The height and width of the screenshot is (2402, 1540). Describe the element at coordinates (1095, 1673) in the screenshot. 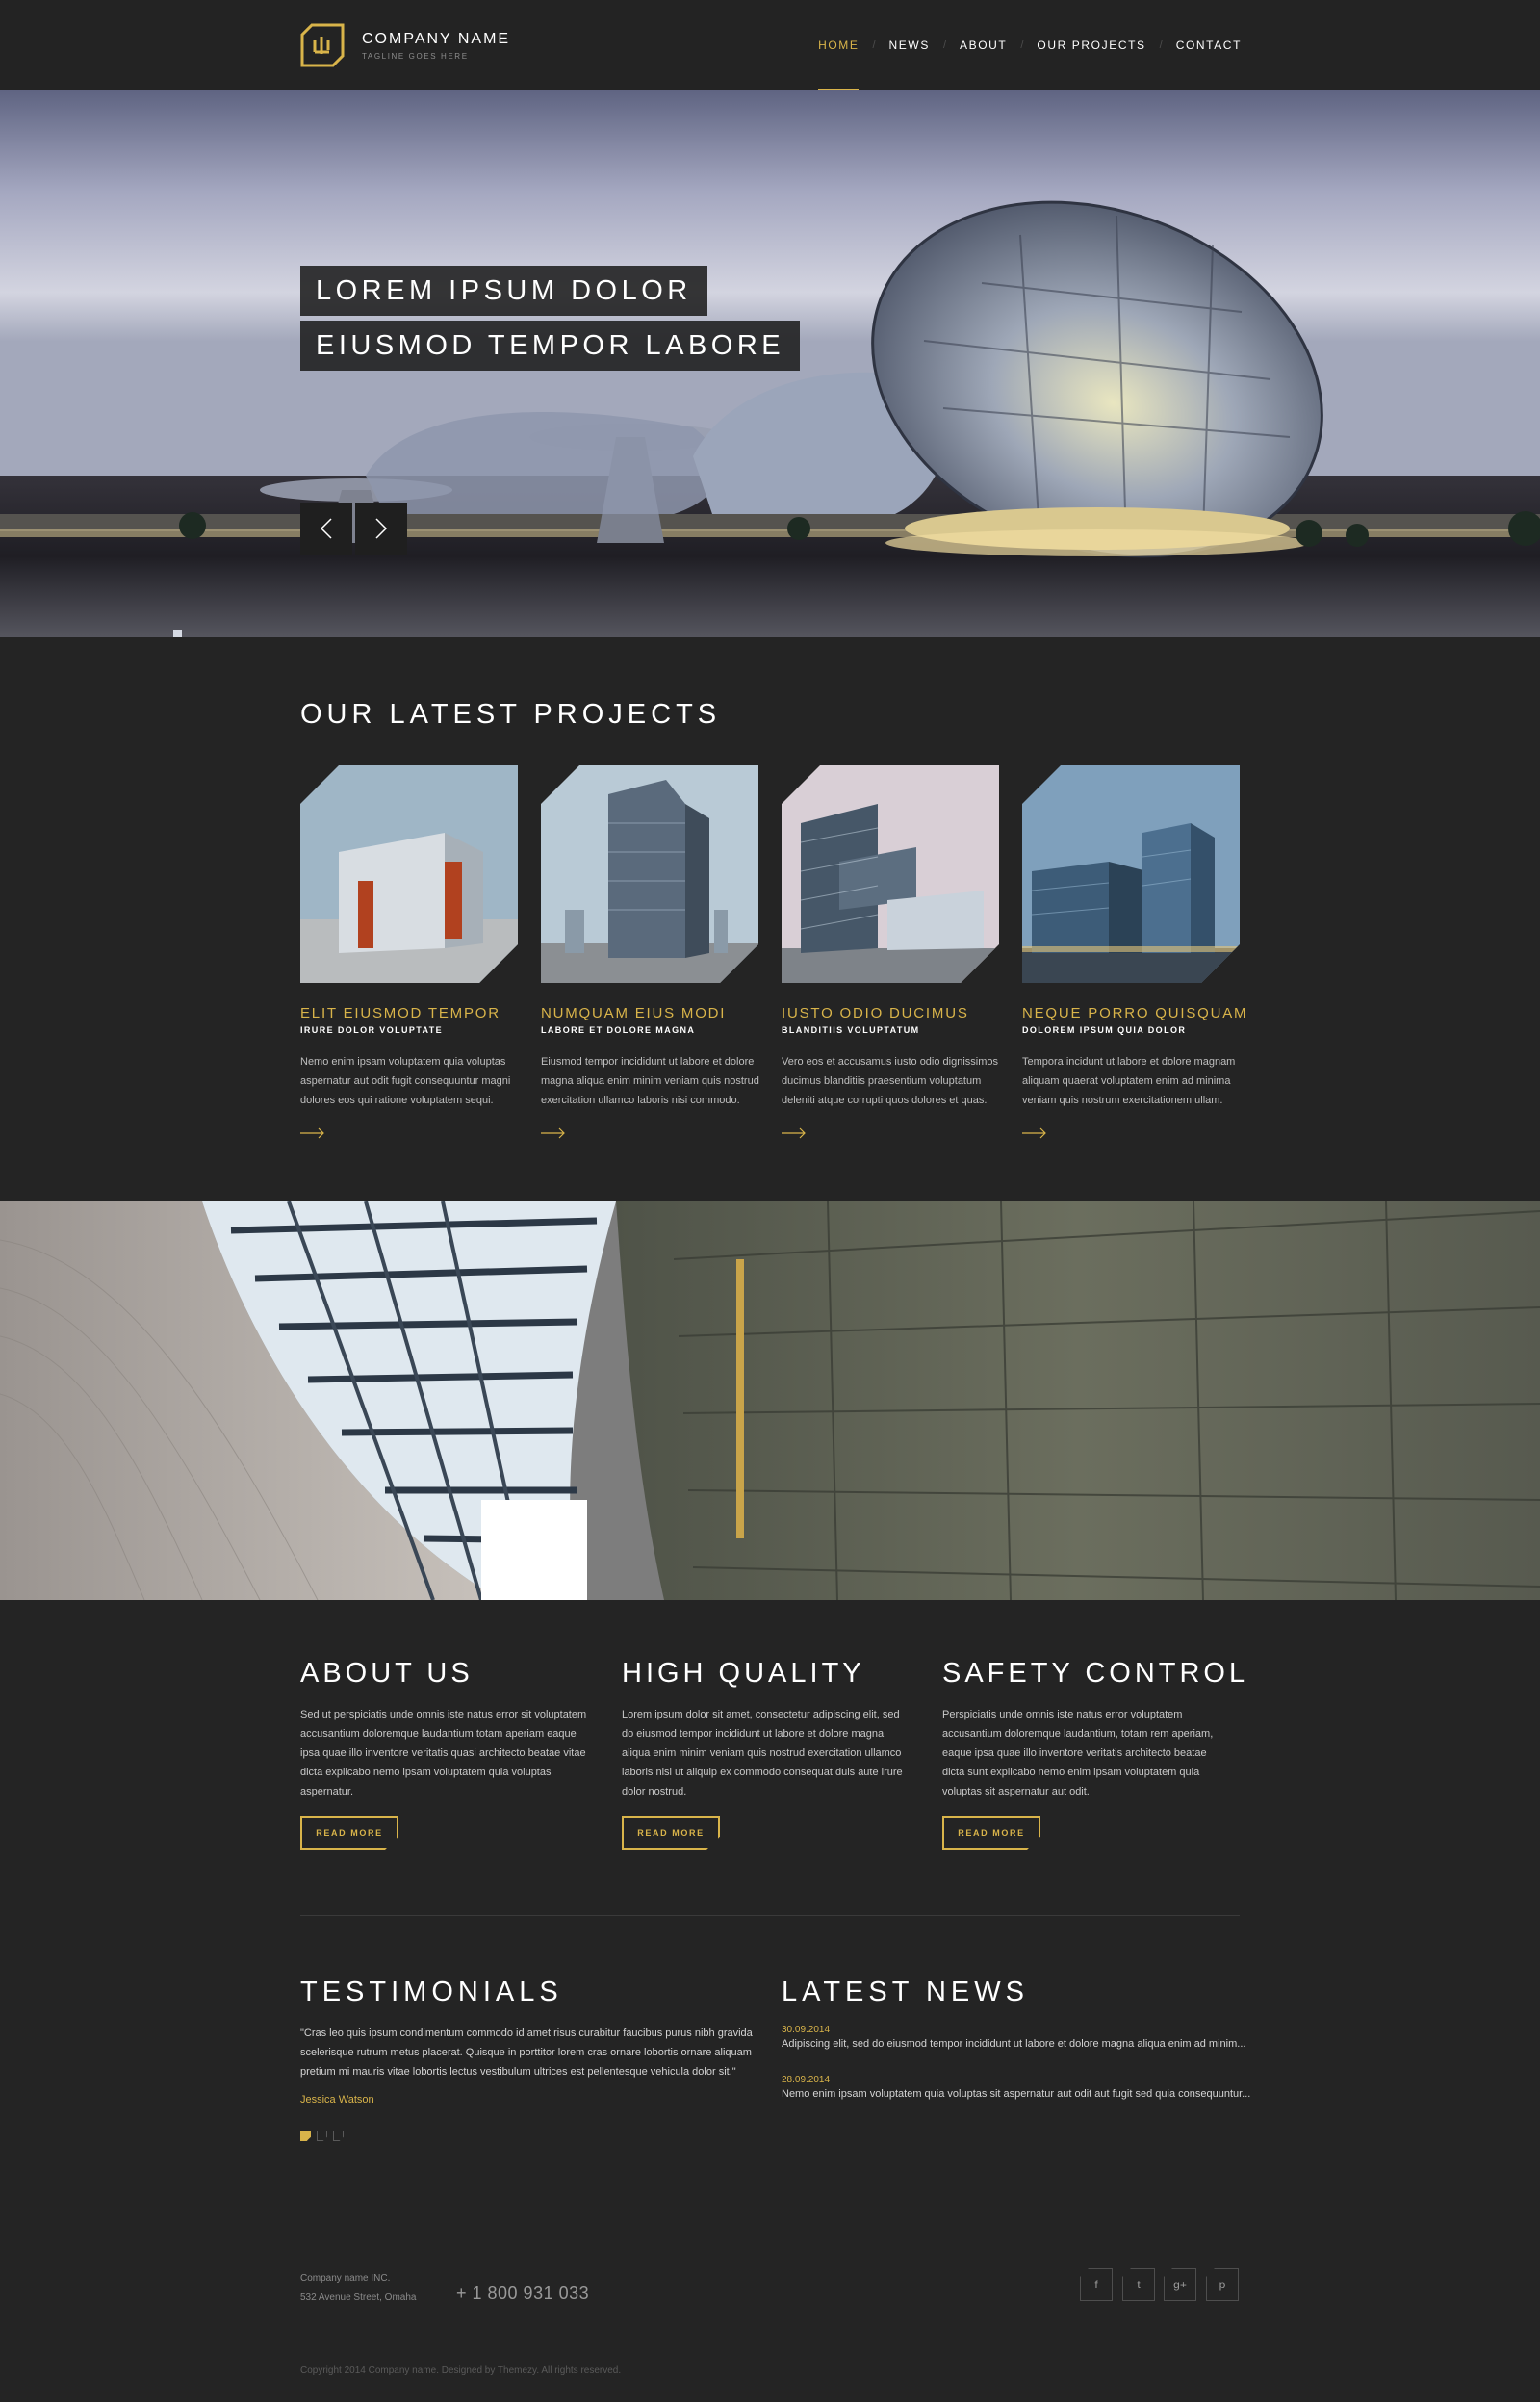

I see `feature-title: SAFETY CONTROL` at that location.